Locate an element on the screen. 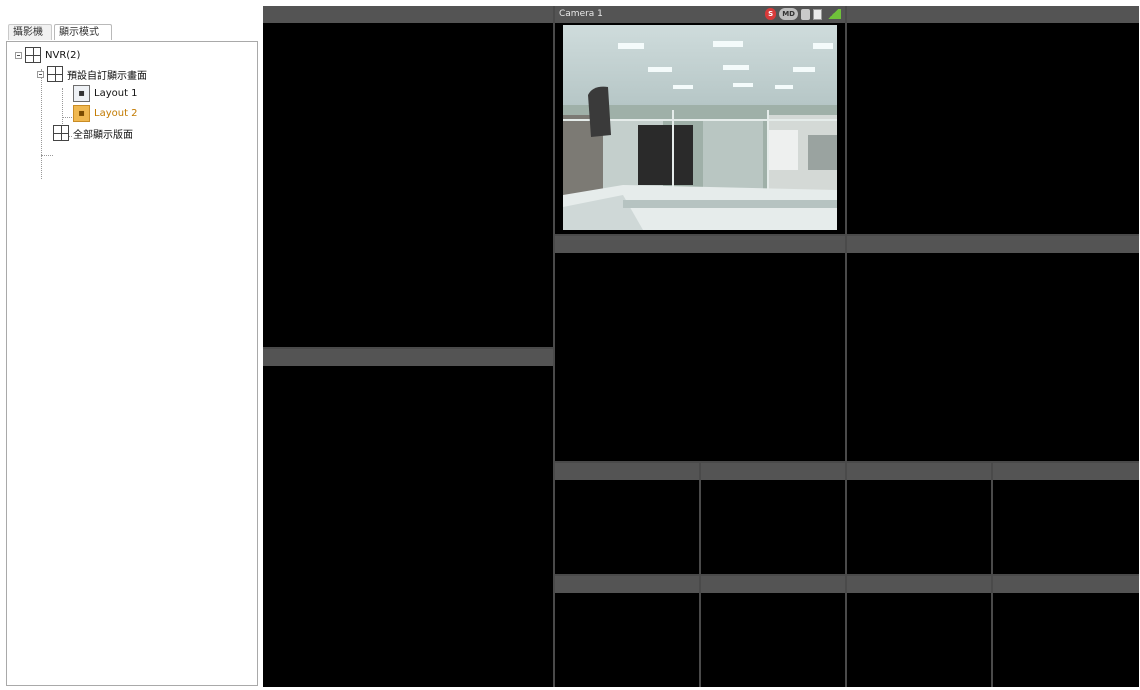  snapshot-icon is located at coordinates (817, 14).